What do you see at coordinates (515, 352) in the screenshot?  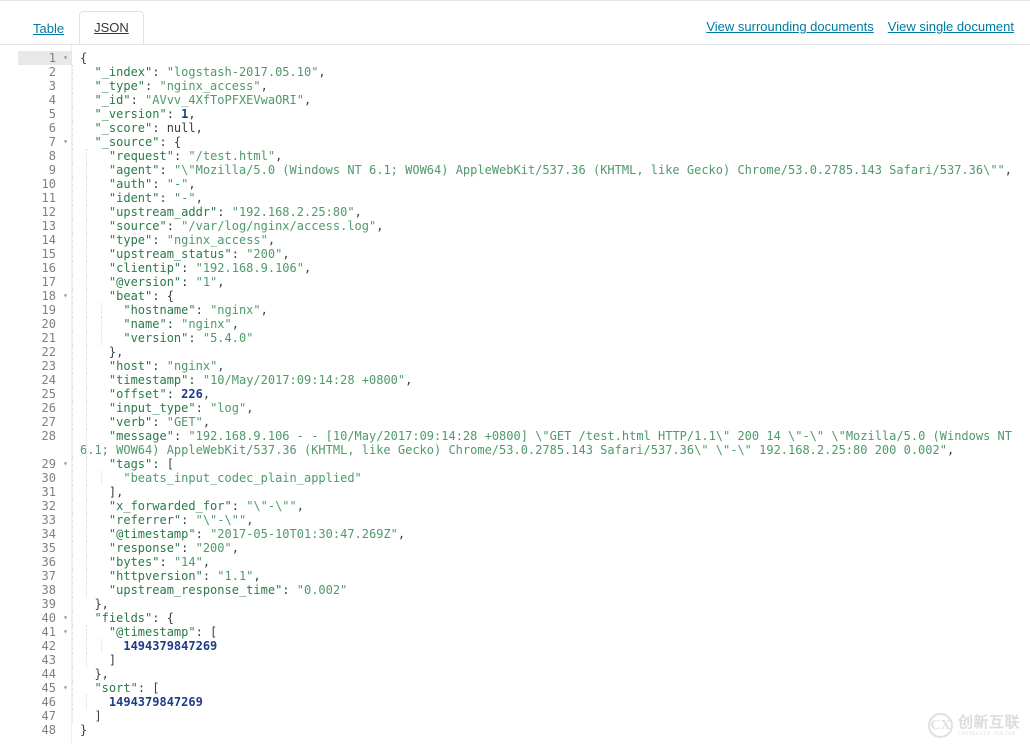 I see `code-line: 22 },` at bounding box center [515, 352].